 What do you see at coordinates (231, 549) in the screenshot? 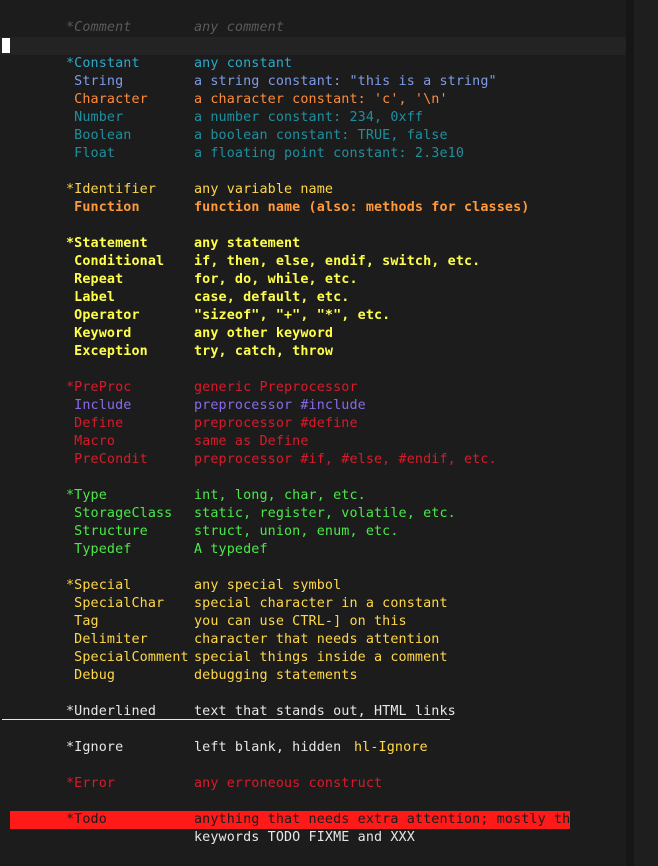
I see `group-description: A typedef` at bounding box center [231, 549].